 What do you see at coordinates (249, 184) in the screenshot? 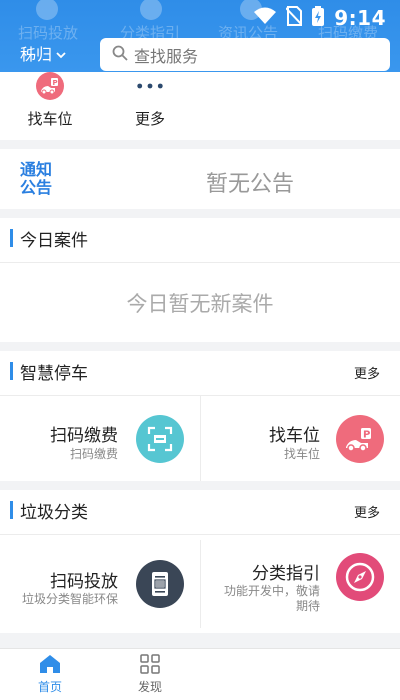
I see `notice-text: 暂无公告` at bounding box center [249, 184].